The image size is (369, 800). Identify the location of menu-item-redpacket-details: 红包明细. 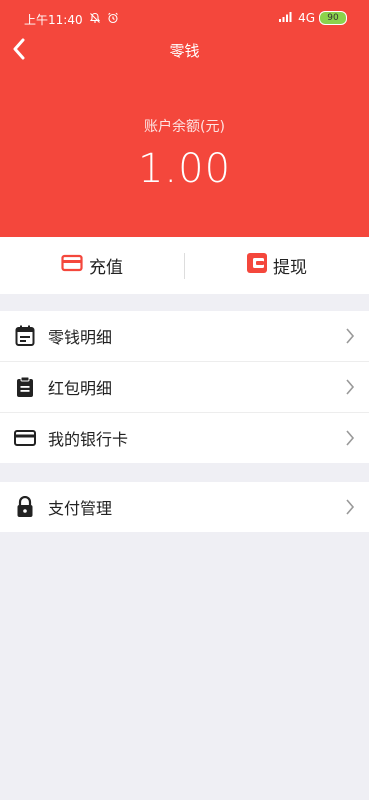
(184, 387).